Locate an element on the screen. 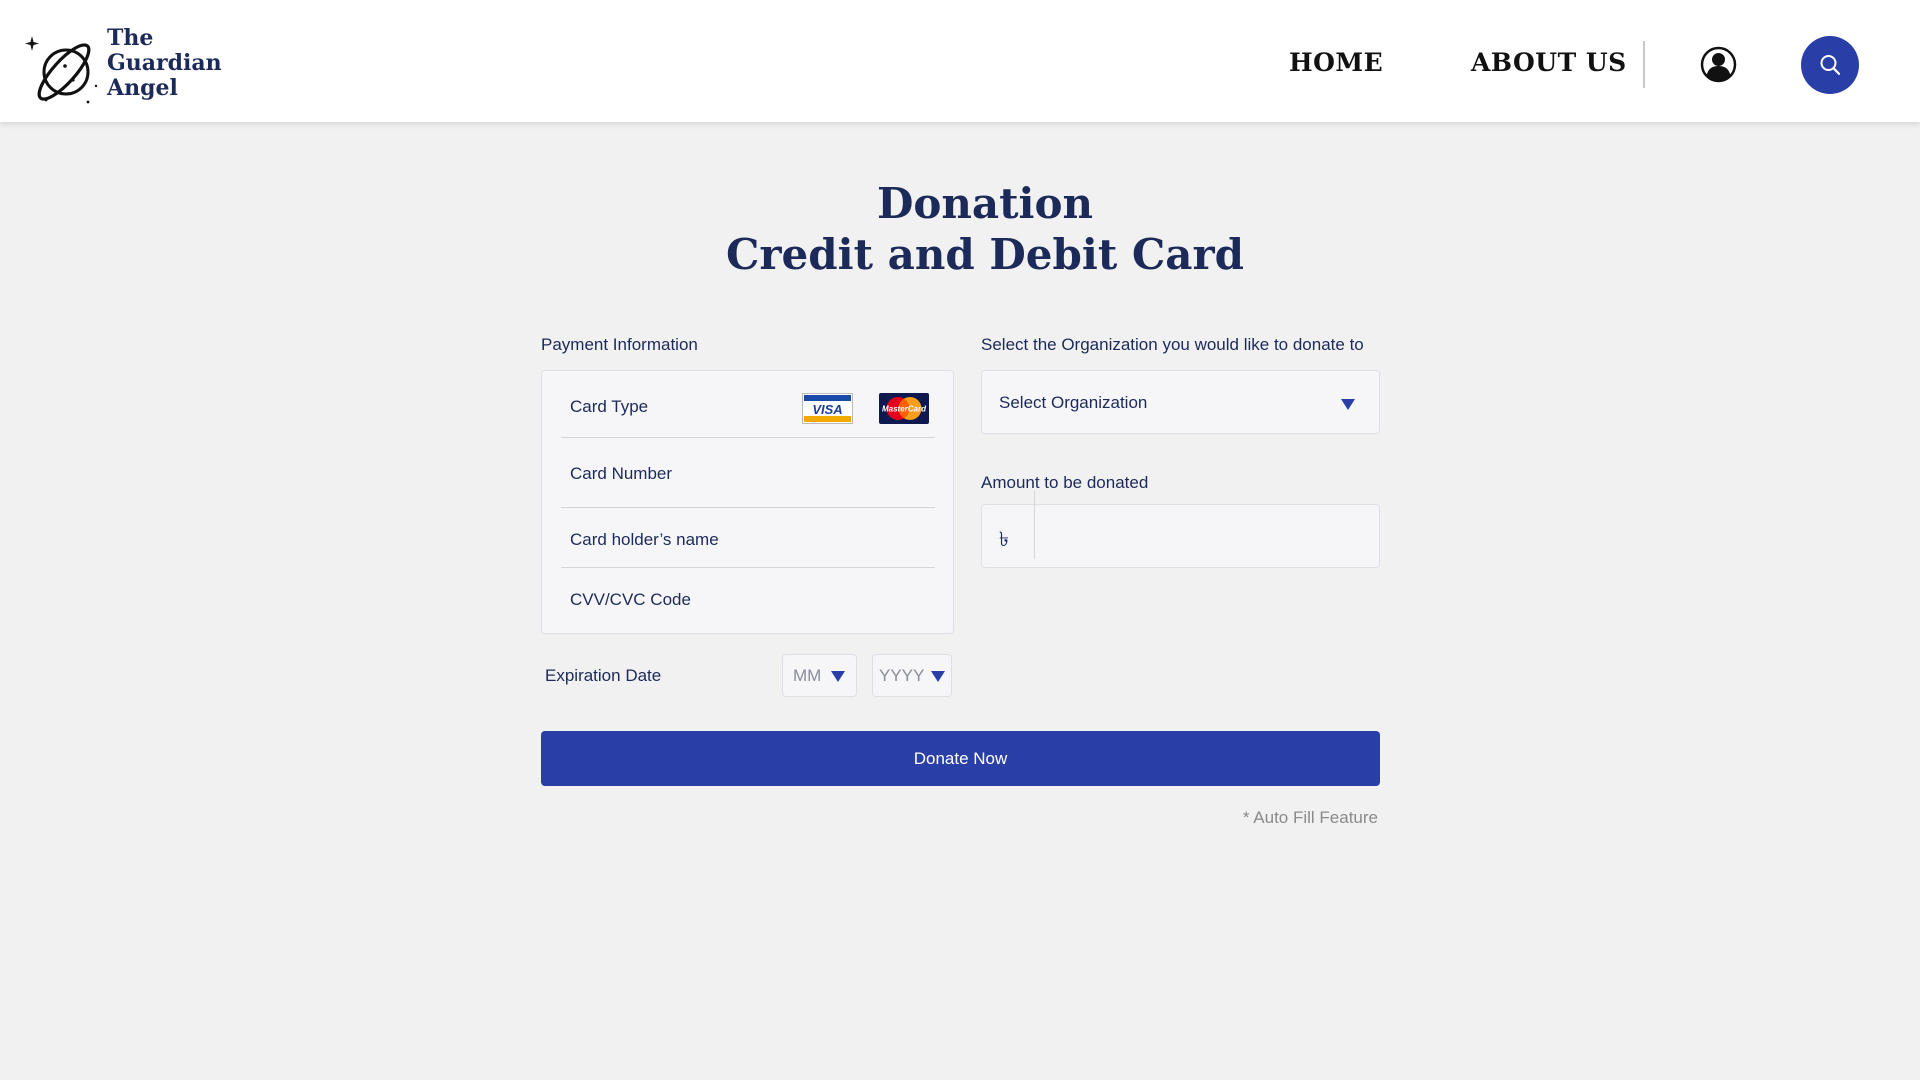 The image size is (1920, 1080). expiration-year-select: YYYY is located at coordinates (912, 675).